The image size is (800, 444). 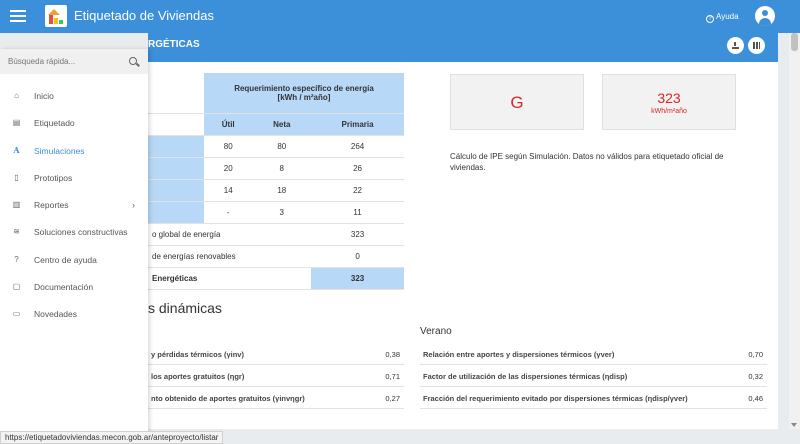 What do you see at coordinates (228, 212) in the screenshot?
I see `cell-util: -` at bounding box center [228, 212].